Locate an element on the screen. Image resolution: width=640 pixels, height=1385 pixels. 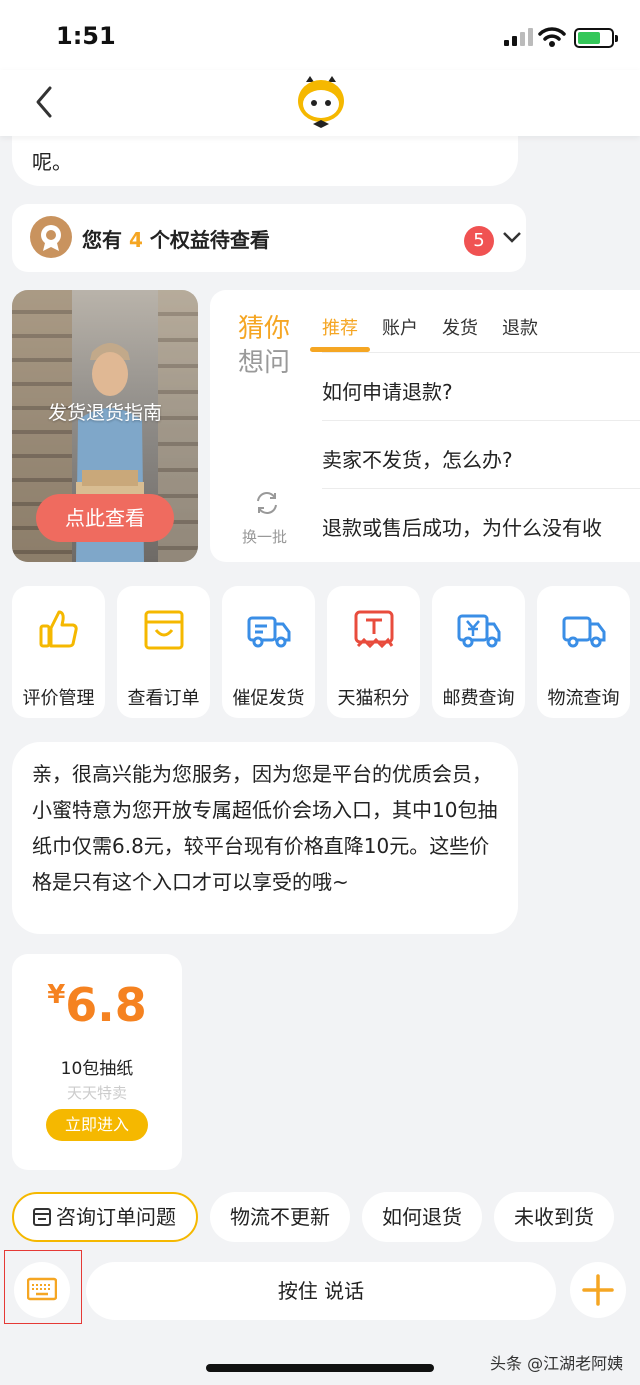
chevron-down-icon is located at coordinates (512, 237).